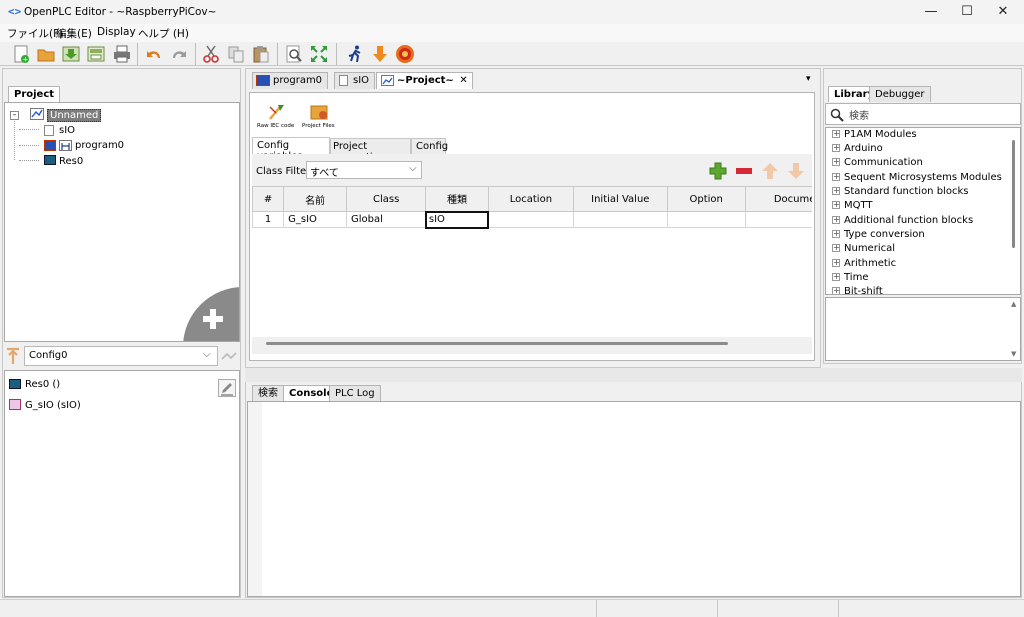 This screenshot has height=617, width=1024. I want to click on library-item-label: Arithmetic, so click(870, 263).